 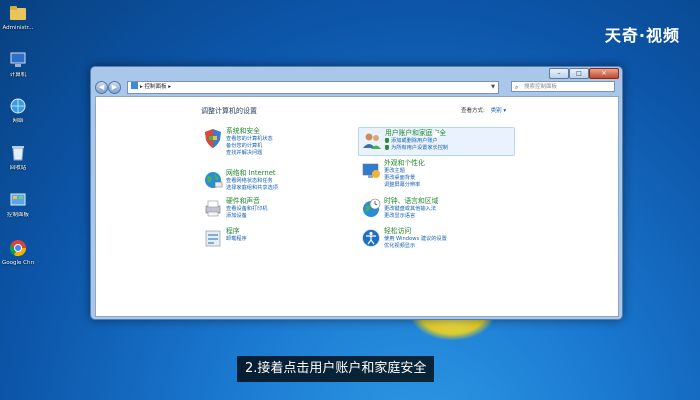 What do you see at coordinates (213, 238) in the screenshot?
I see `programs-icon` at bounding box center [213, 238].